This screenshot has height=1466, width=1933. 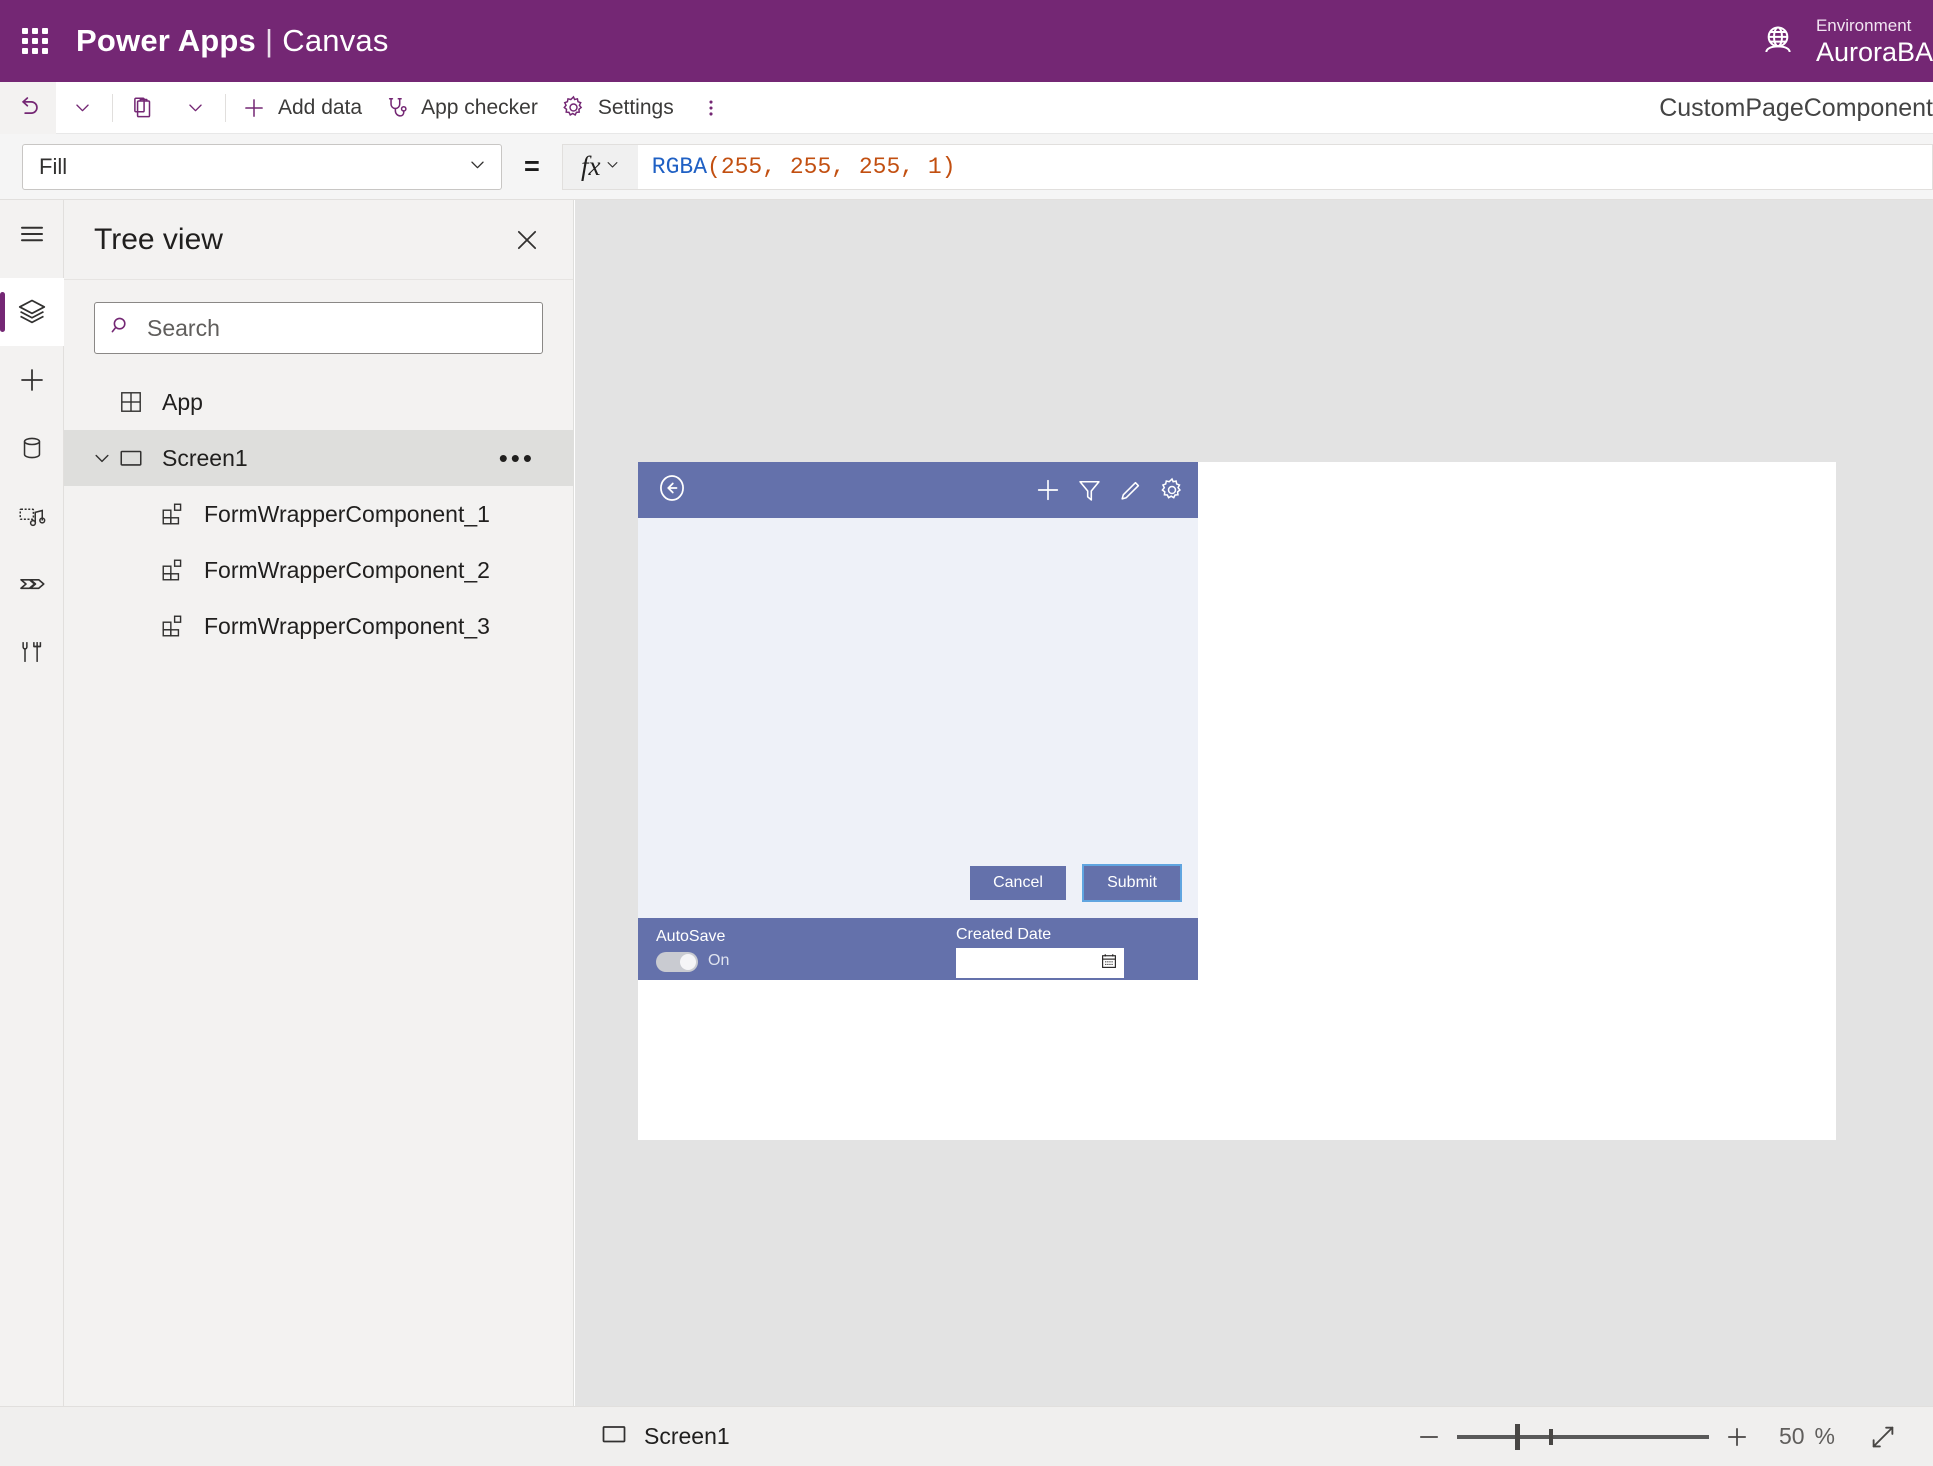 I want to click on tree-view-title: Tree view, so click(x=158, y=239).